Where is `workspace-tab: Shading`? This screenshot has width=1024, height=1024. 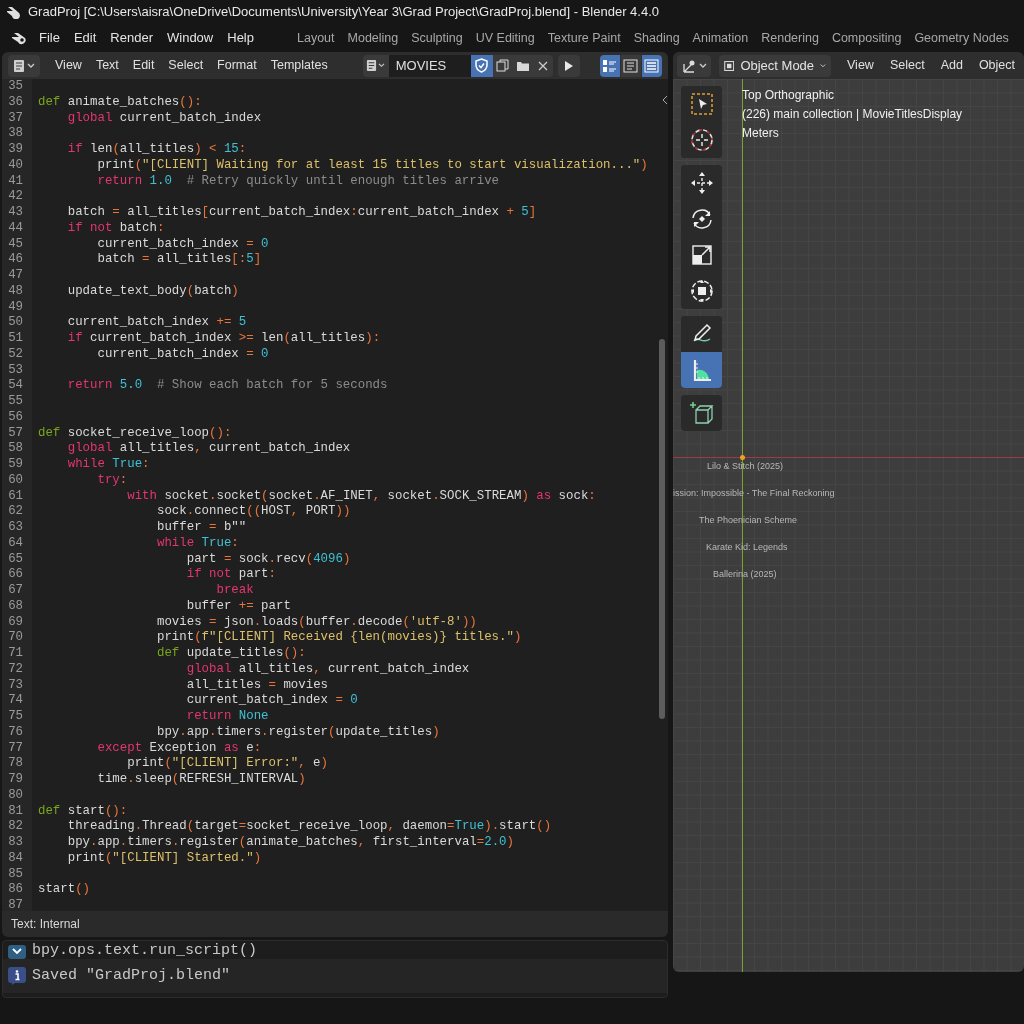 workspace-tab: Shading is located at coordinates (656, 38).